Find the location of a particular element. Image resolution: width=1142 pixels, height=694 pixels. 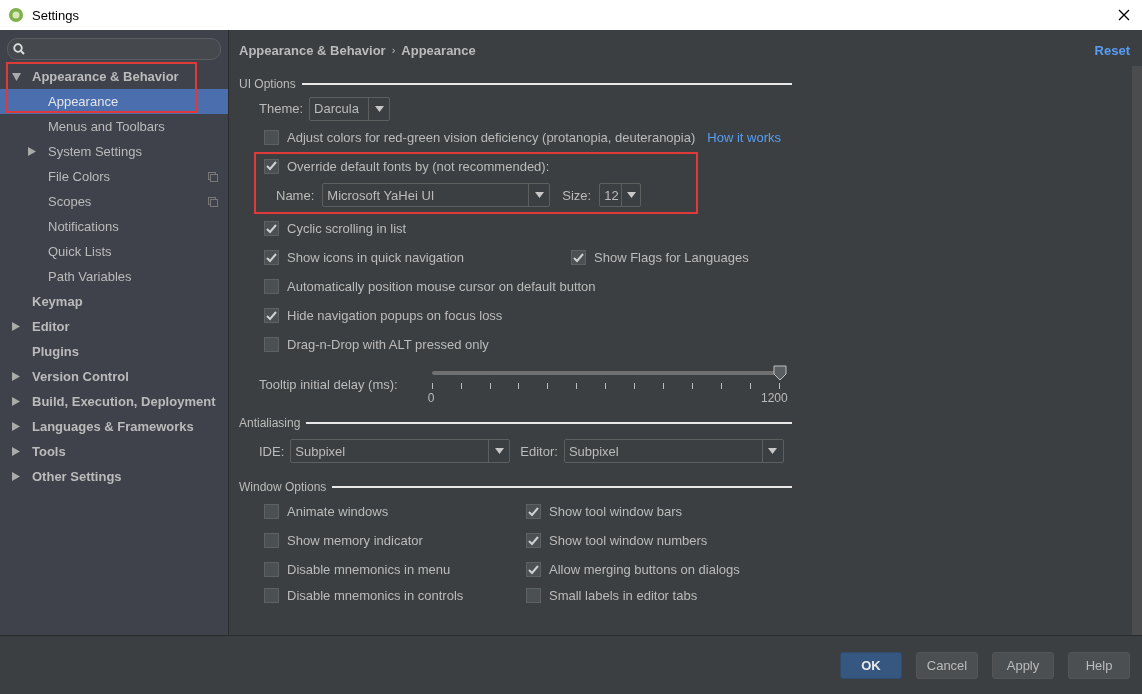

ide-label: IDE: is located at coordinates (272, 451).